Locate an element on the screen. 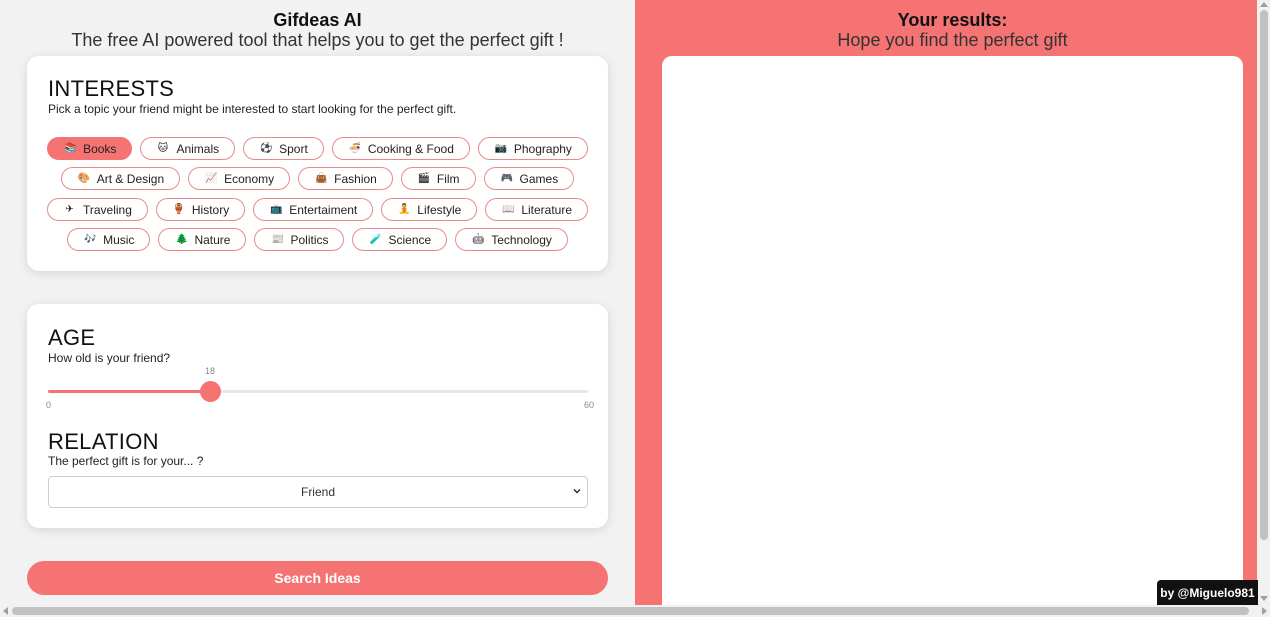  television-icon: 📺 is located at coordinates (276, 209).